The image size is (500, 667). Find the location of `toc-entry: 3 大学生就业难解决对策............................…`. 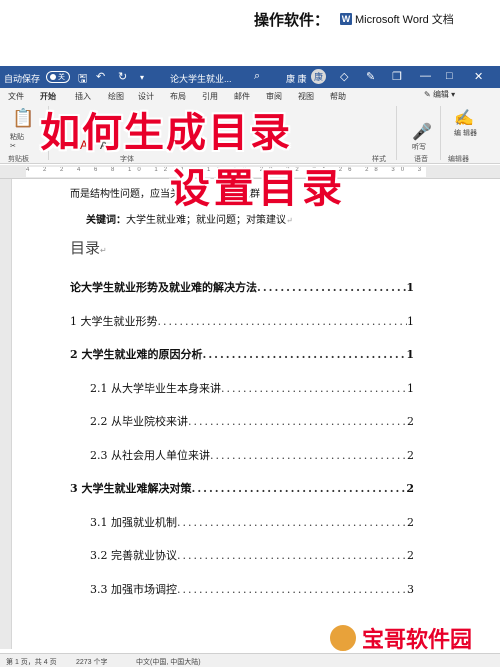

toc-entry: 3 大学生就业难解决对策............................… is located at coordinates (242, 488).